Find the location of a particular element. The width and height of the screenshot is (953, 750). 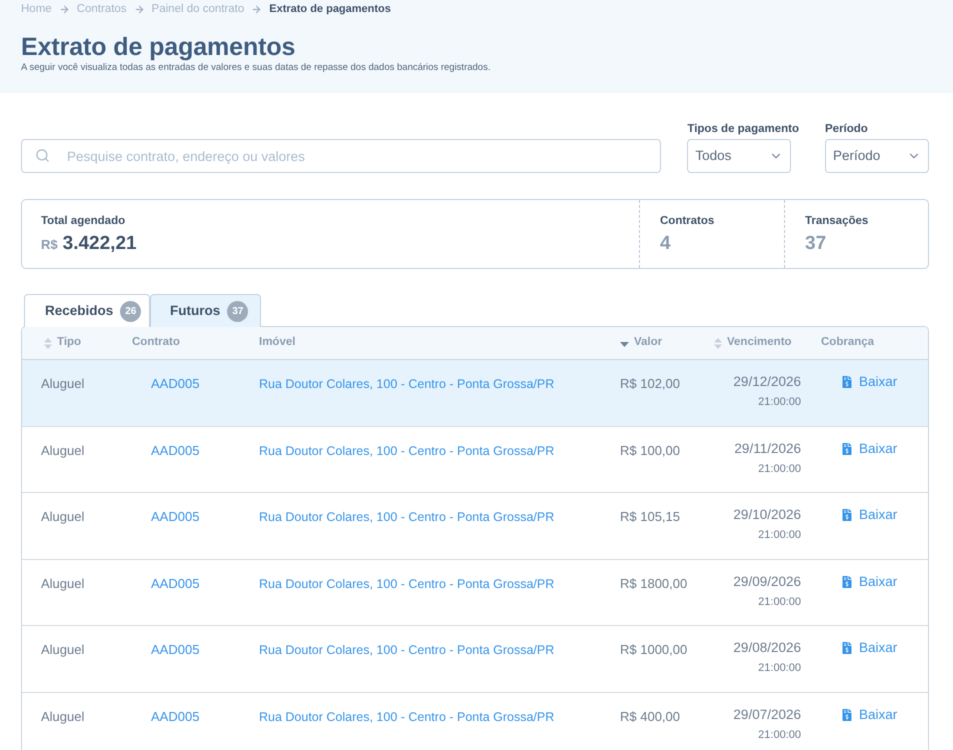

breadcrumb-link: Painel do contrato is located at coordinates (198, 9).